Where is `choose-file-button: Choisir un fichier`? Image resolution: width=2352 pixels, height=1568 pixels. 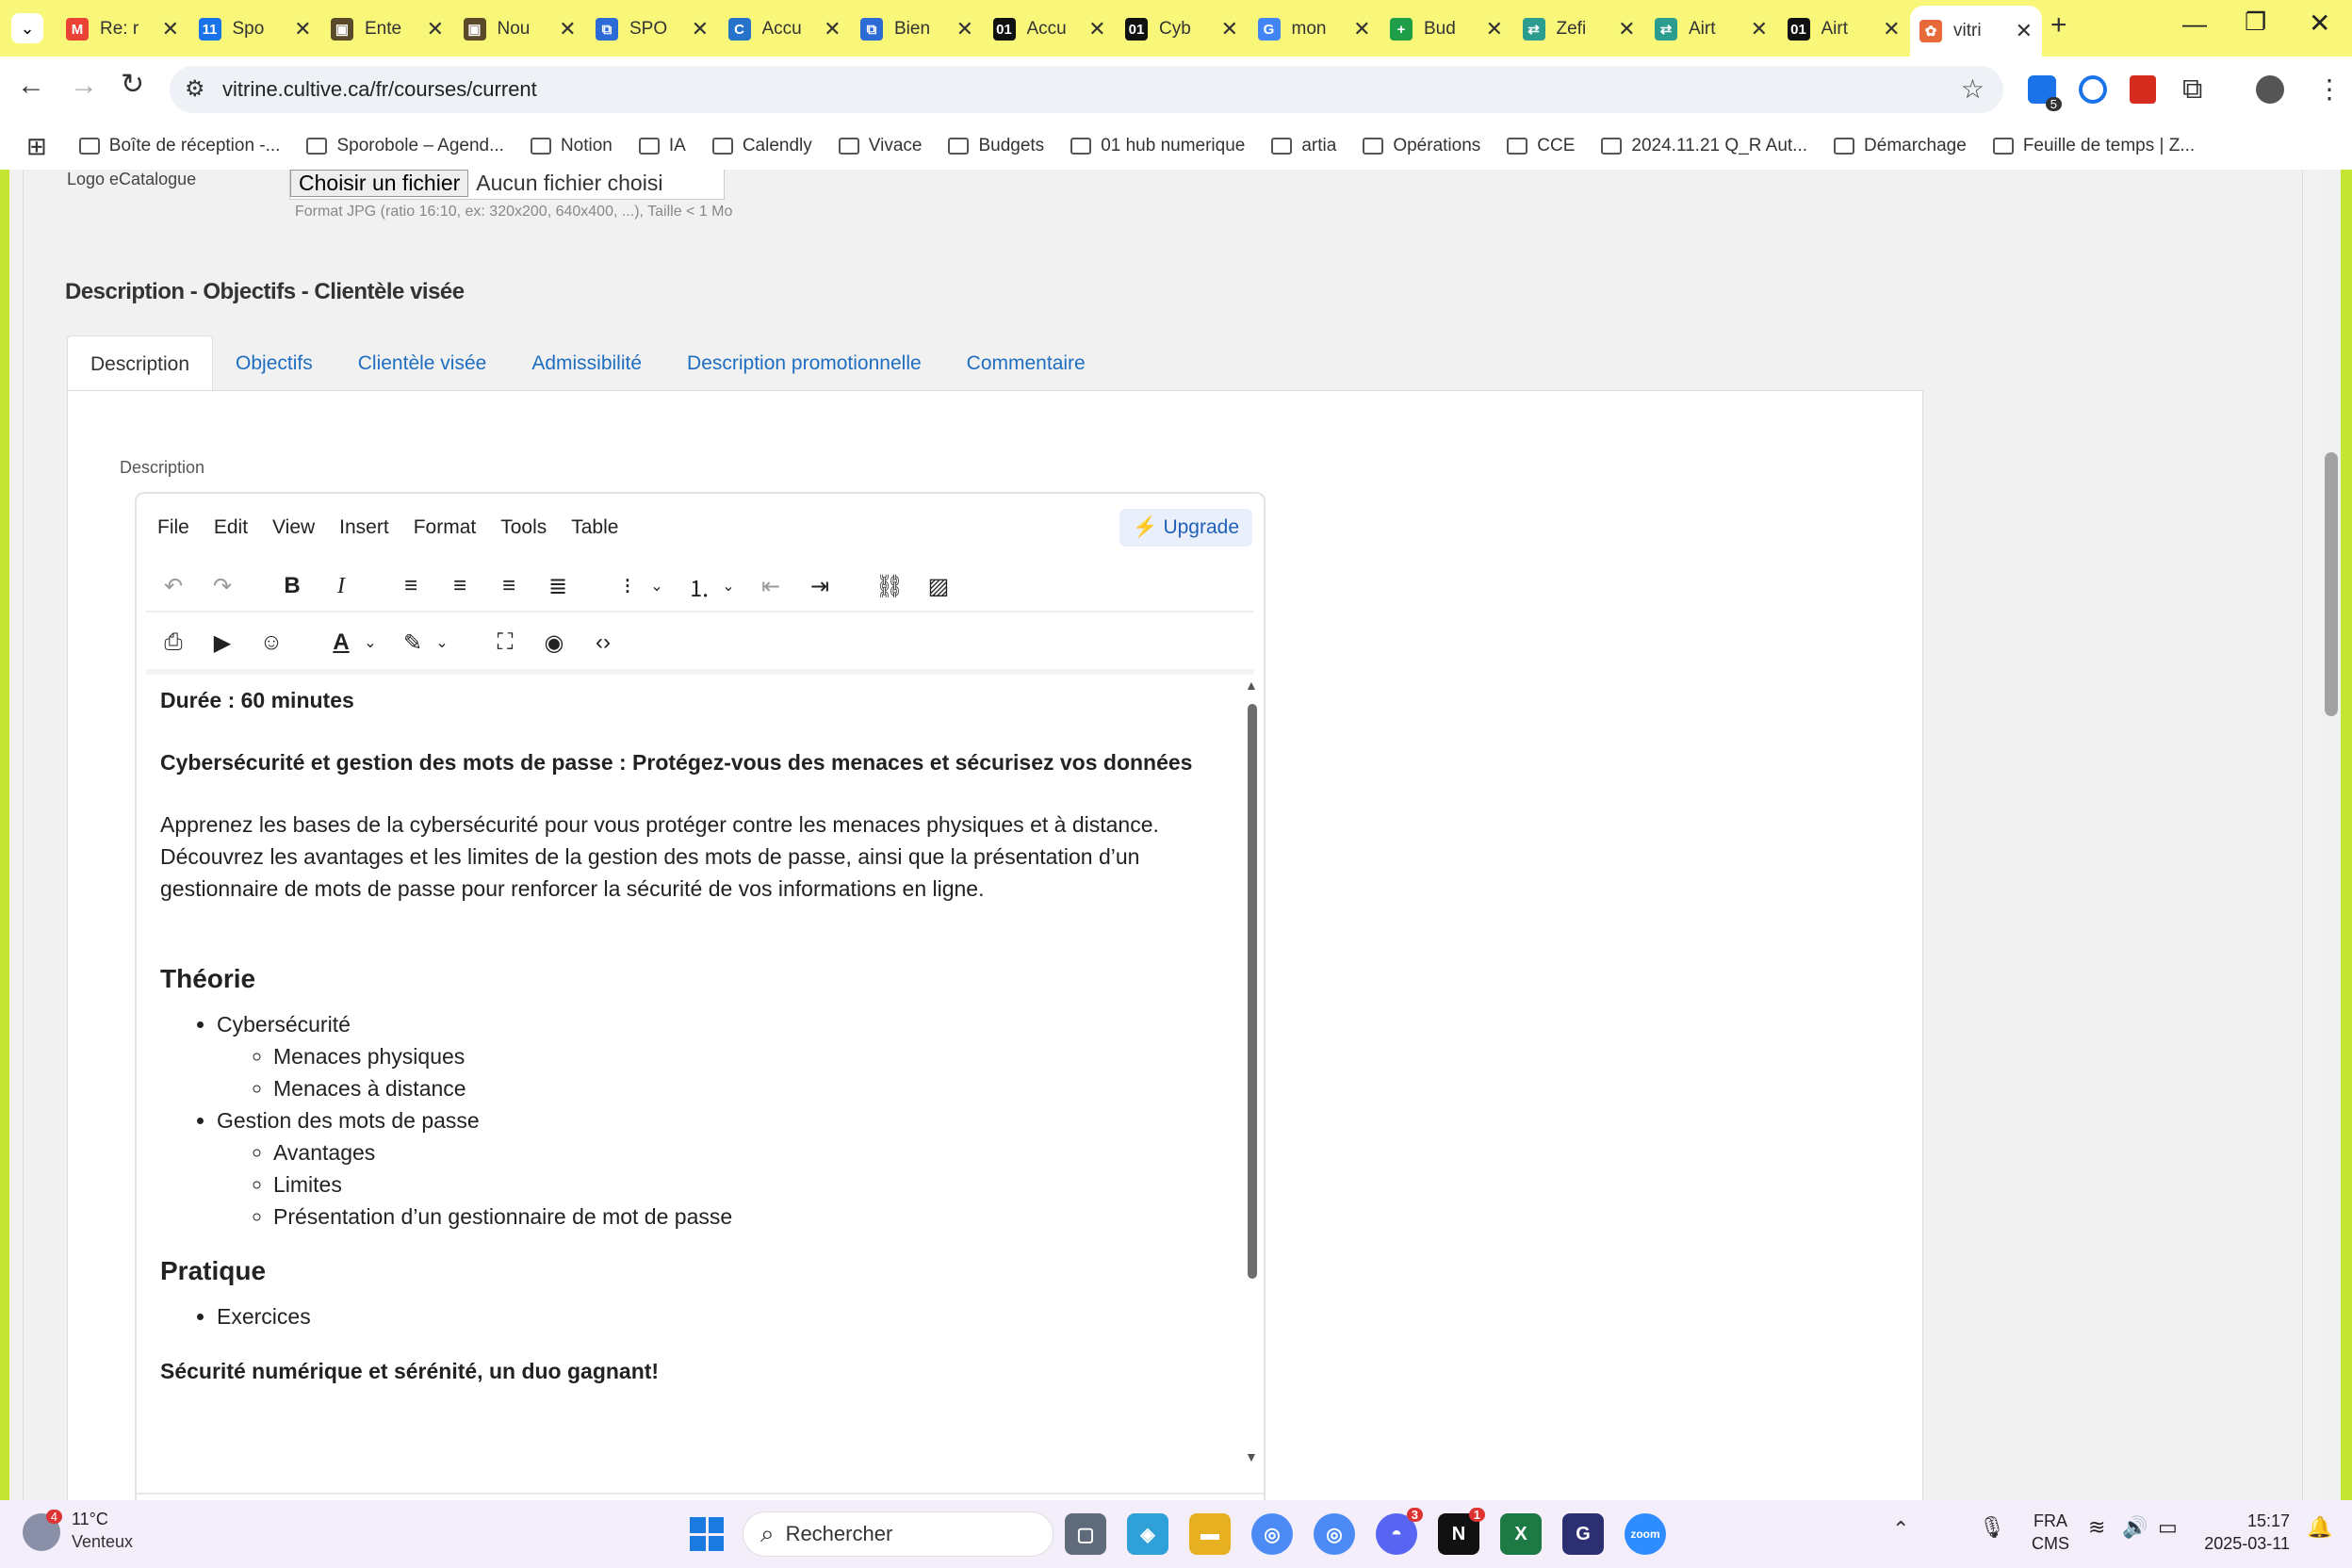
choose-file-button: Choisir un fichier is located at coordinates (379, 183).